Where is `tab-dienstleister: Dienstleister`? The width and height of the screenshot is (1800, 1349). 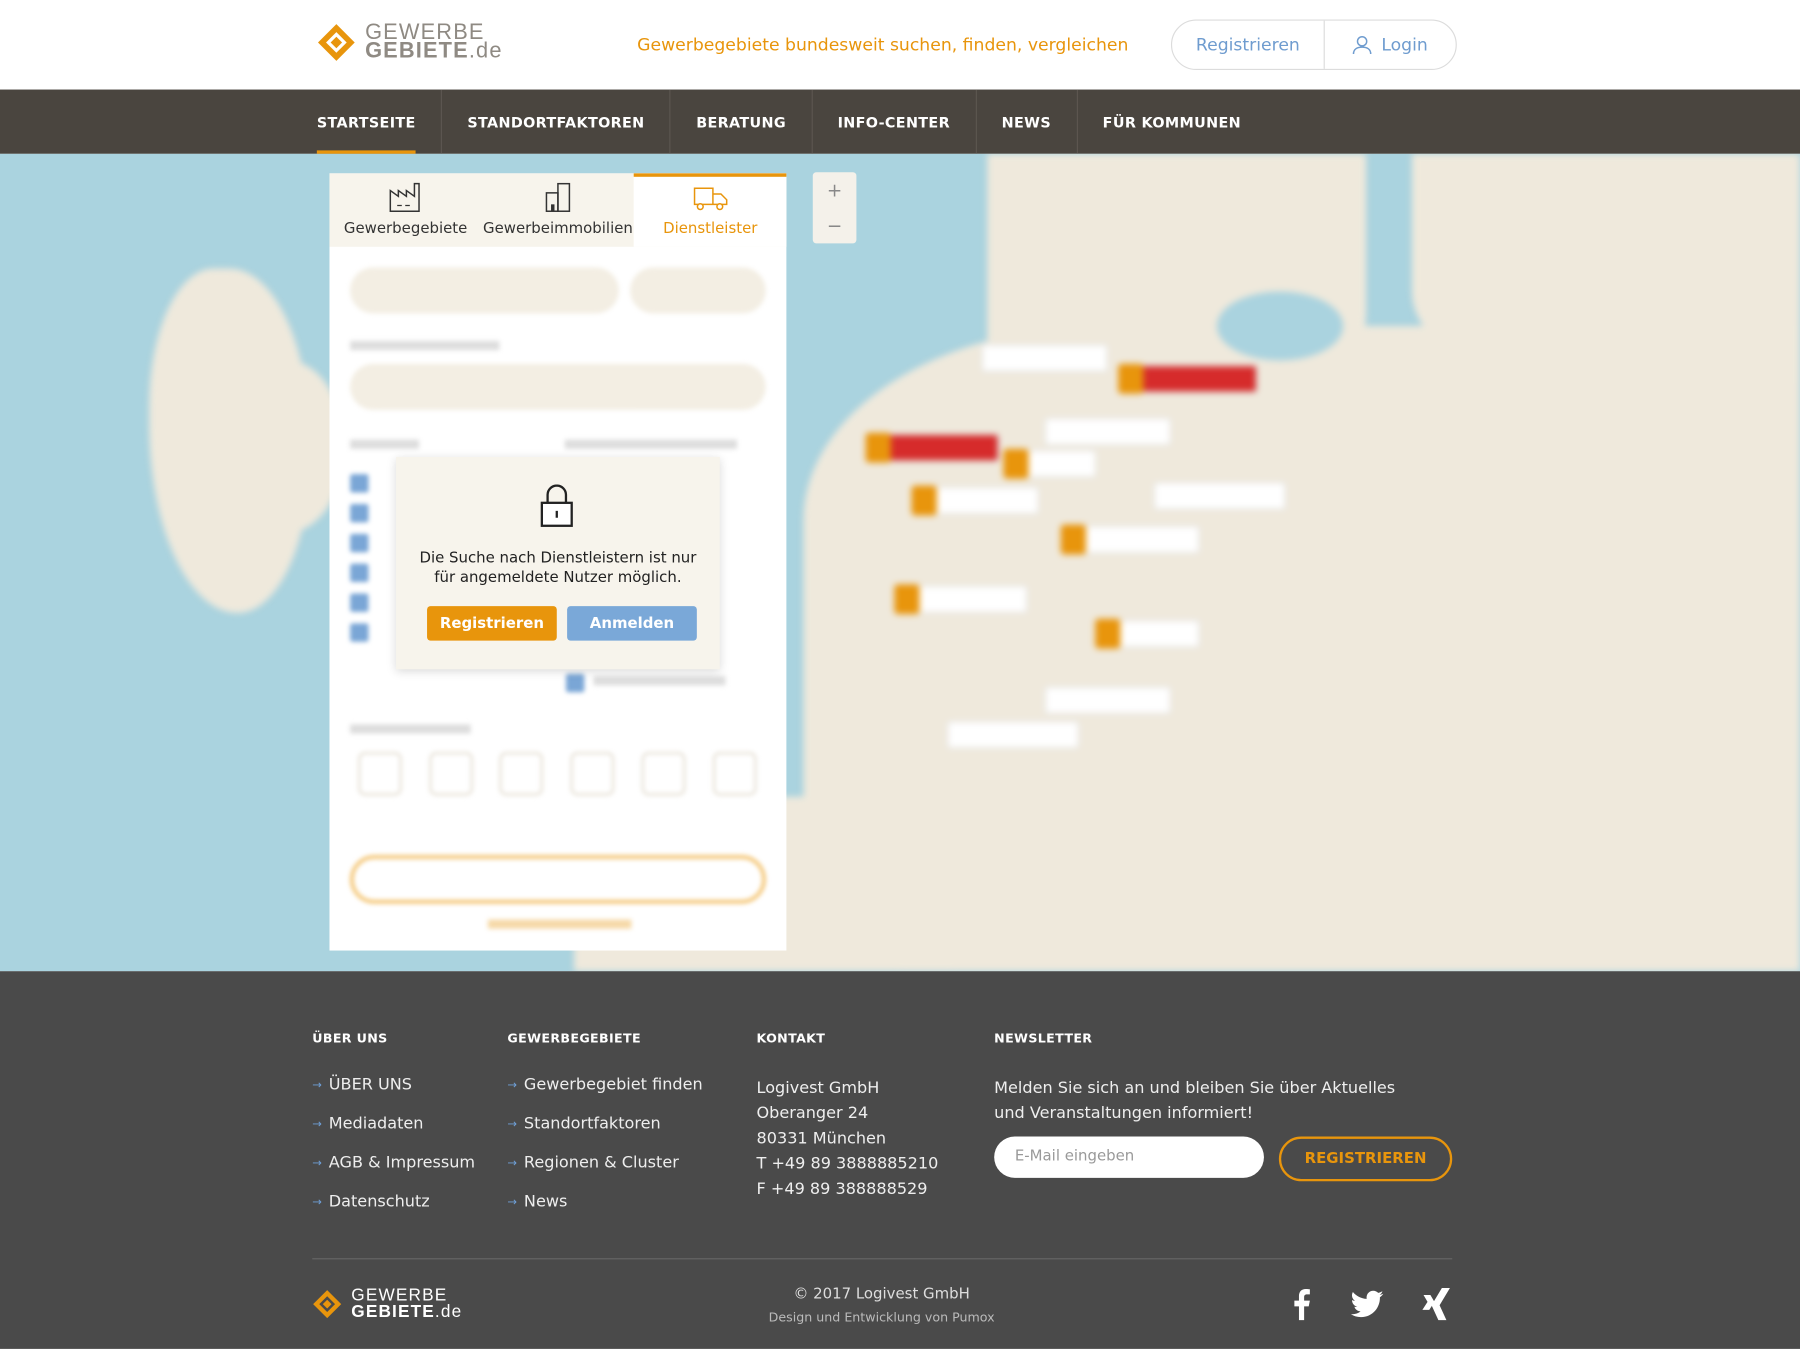
tab-dienstleister: Dienstleister is located at coordinates (710, 210).